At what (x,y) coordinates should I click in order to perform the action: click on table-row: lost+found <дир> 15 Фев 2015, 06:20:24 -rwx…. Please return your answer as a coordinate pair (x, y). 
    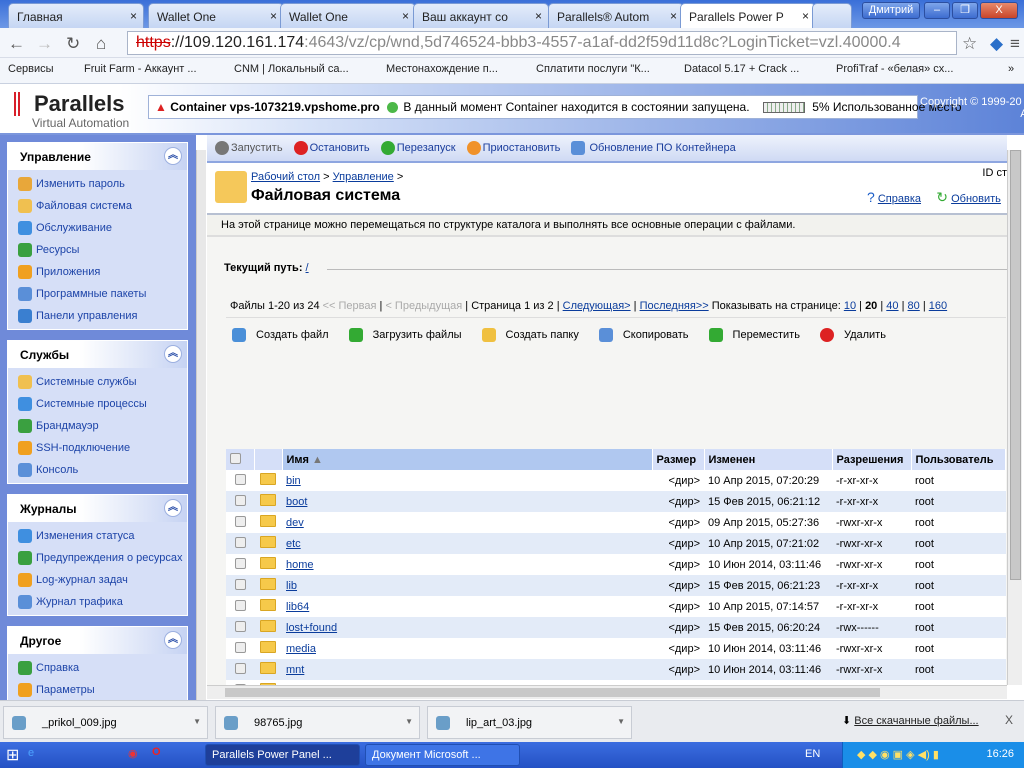
    Looking at the image, I should click on (616, 627).